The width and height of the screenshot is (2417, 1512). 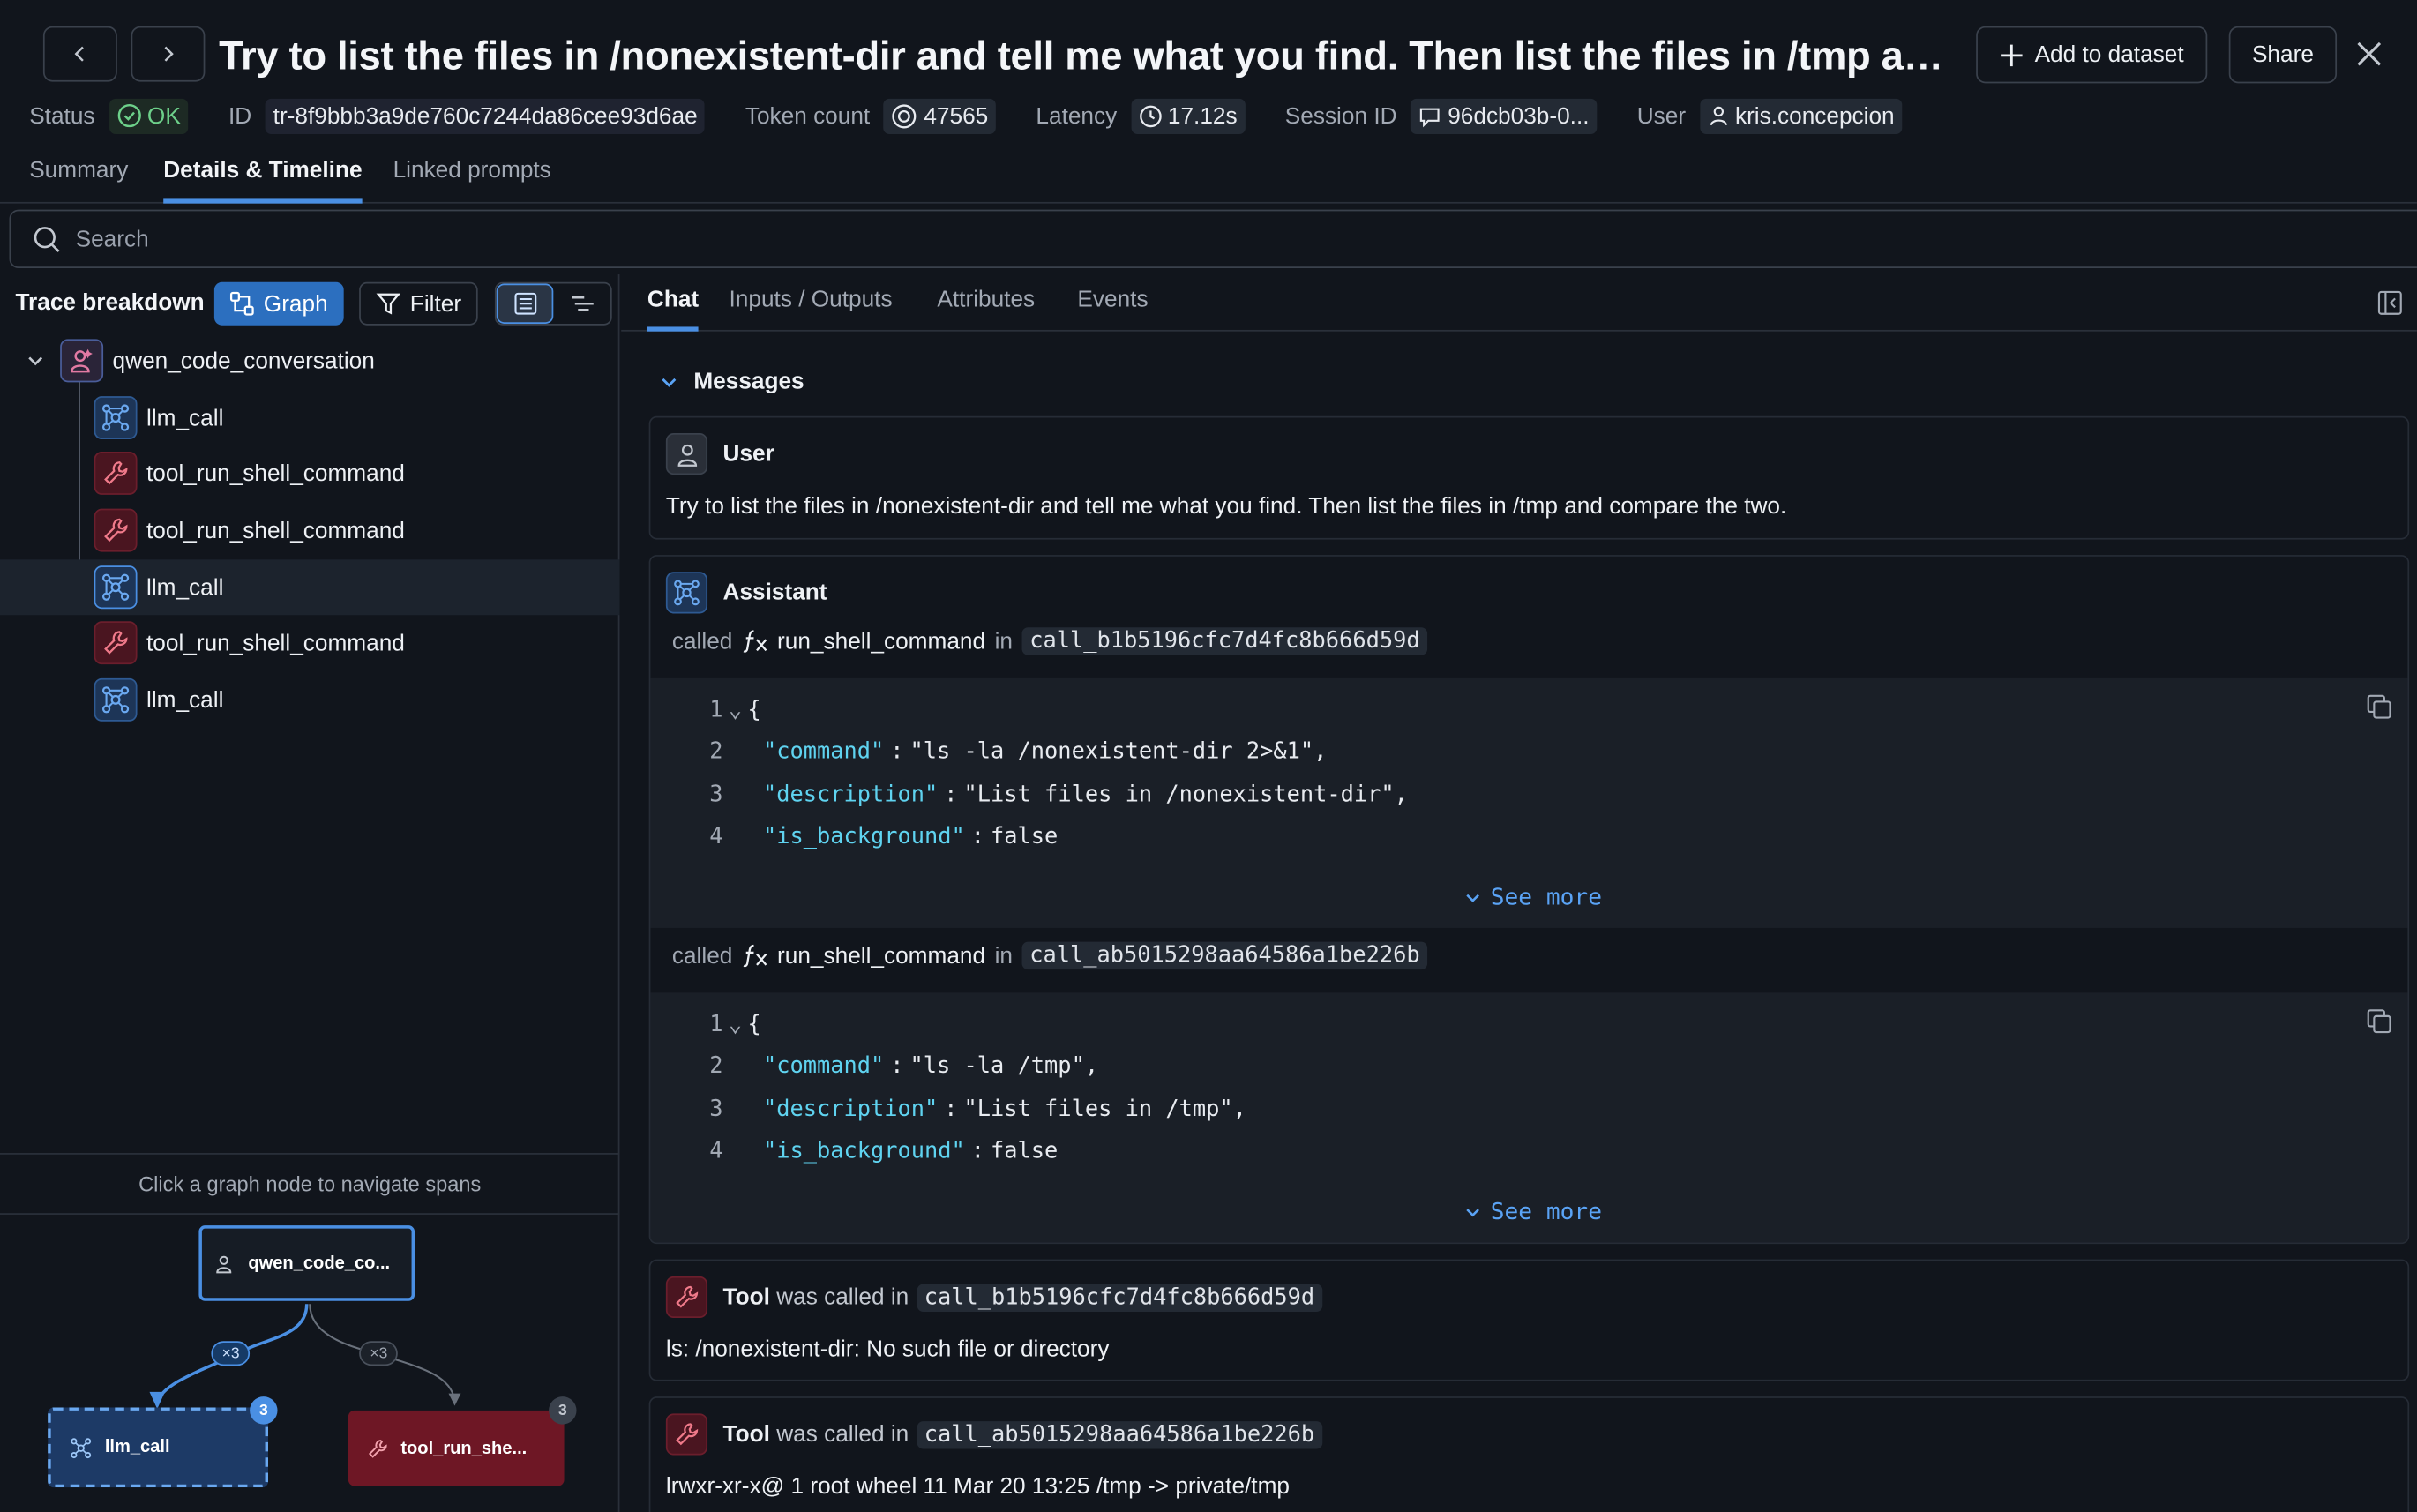 I want to click on messages-header: Messages, so click(x=748, y=381).